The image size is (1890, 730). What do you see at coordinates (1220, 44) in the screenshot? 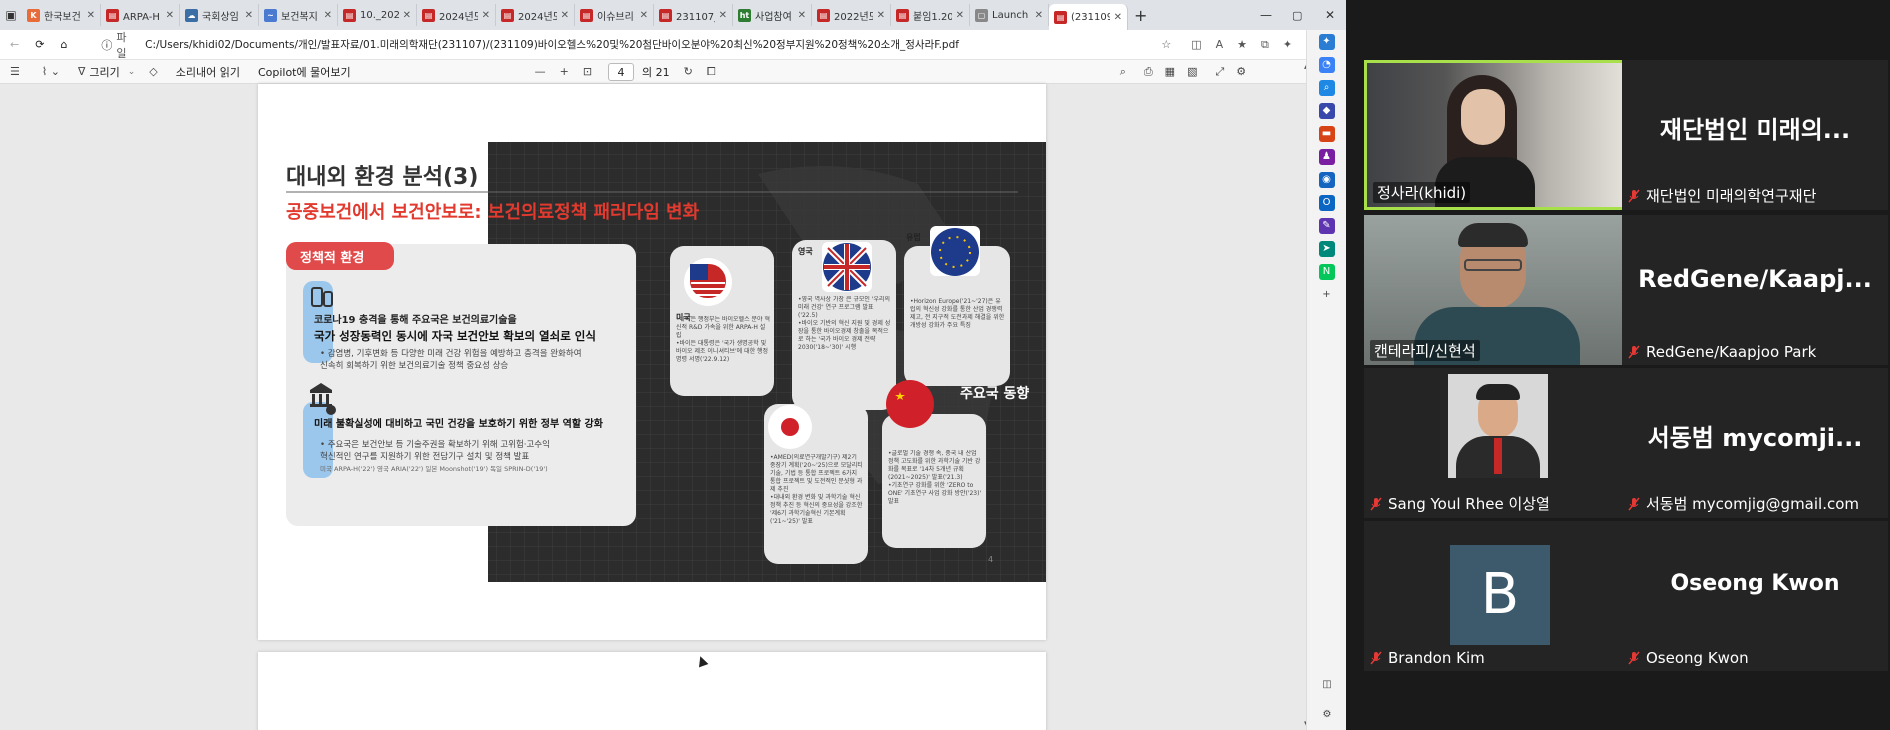
I see `read-mode-icon: A` at bounding box center [1220, 44].